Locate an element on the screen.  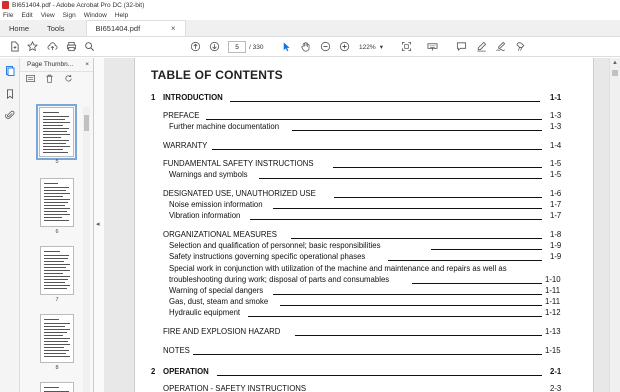
toc-entry: ORGANIZATIONAL MEASURES 1-8 is located at coordinates (365, 235).